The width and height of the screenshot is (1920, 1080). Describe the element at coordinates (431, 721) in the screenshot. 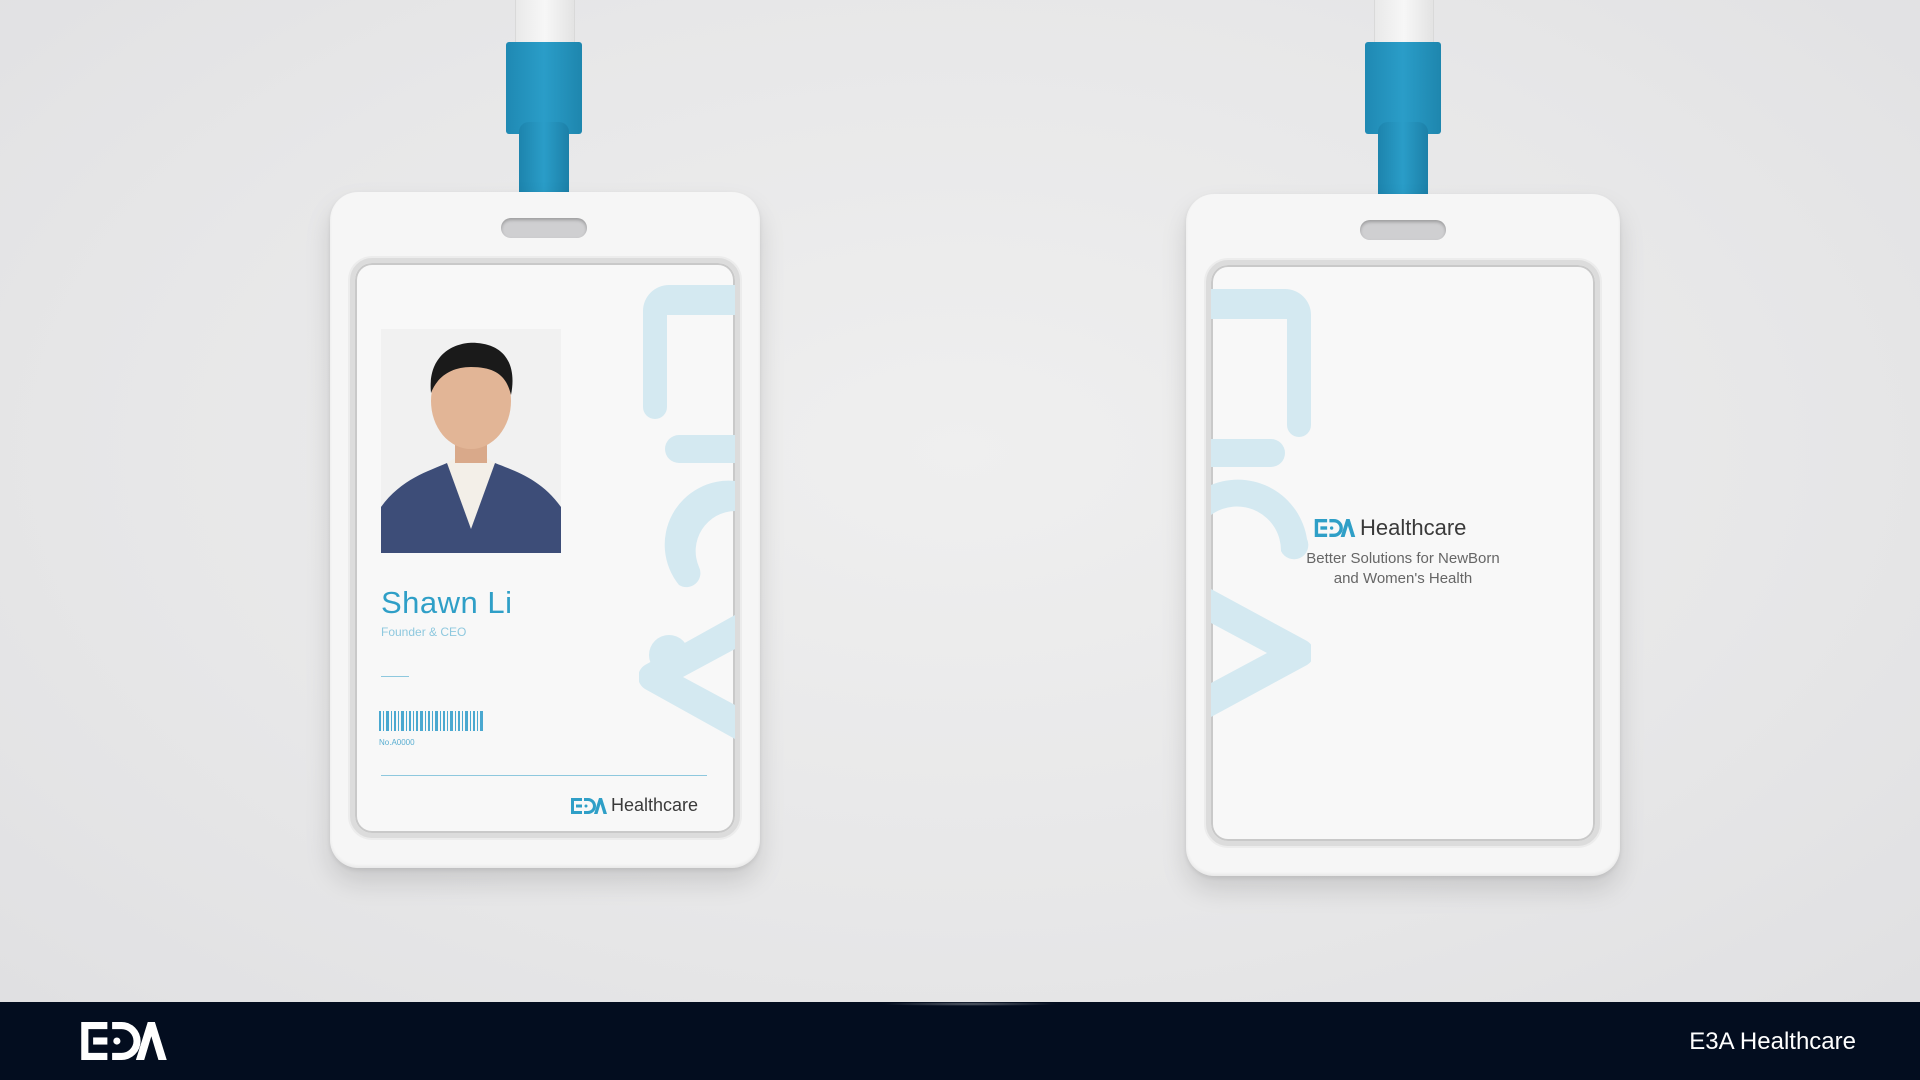

I see `barcode-icon` at that location.